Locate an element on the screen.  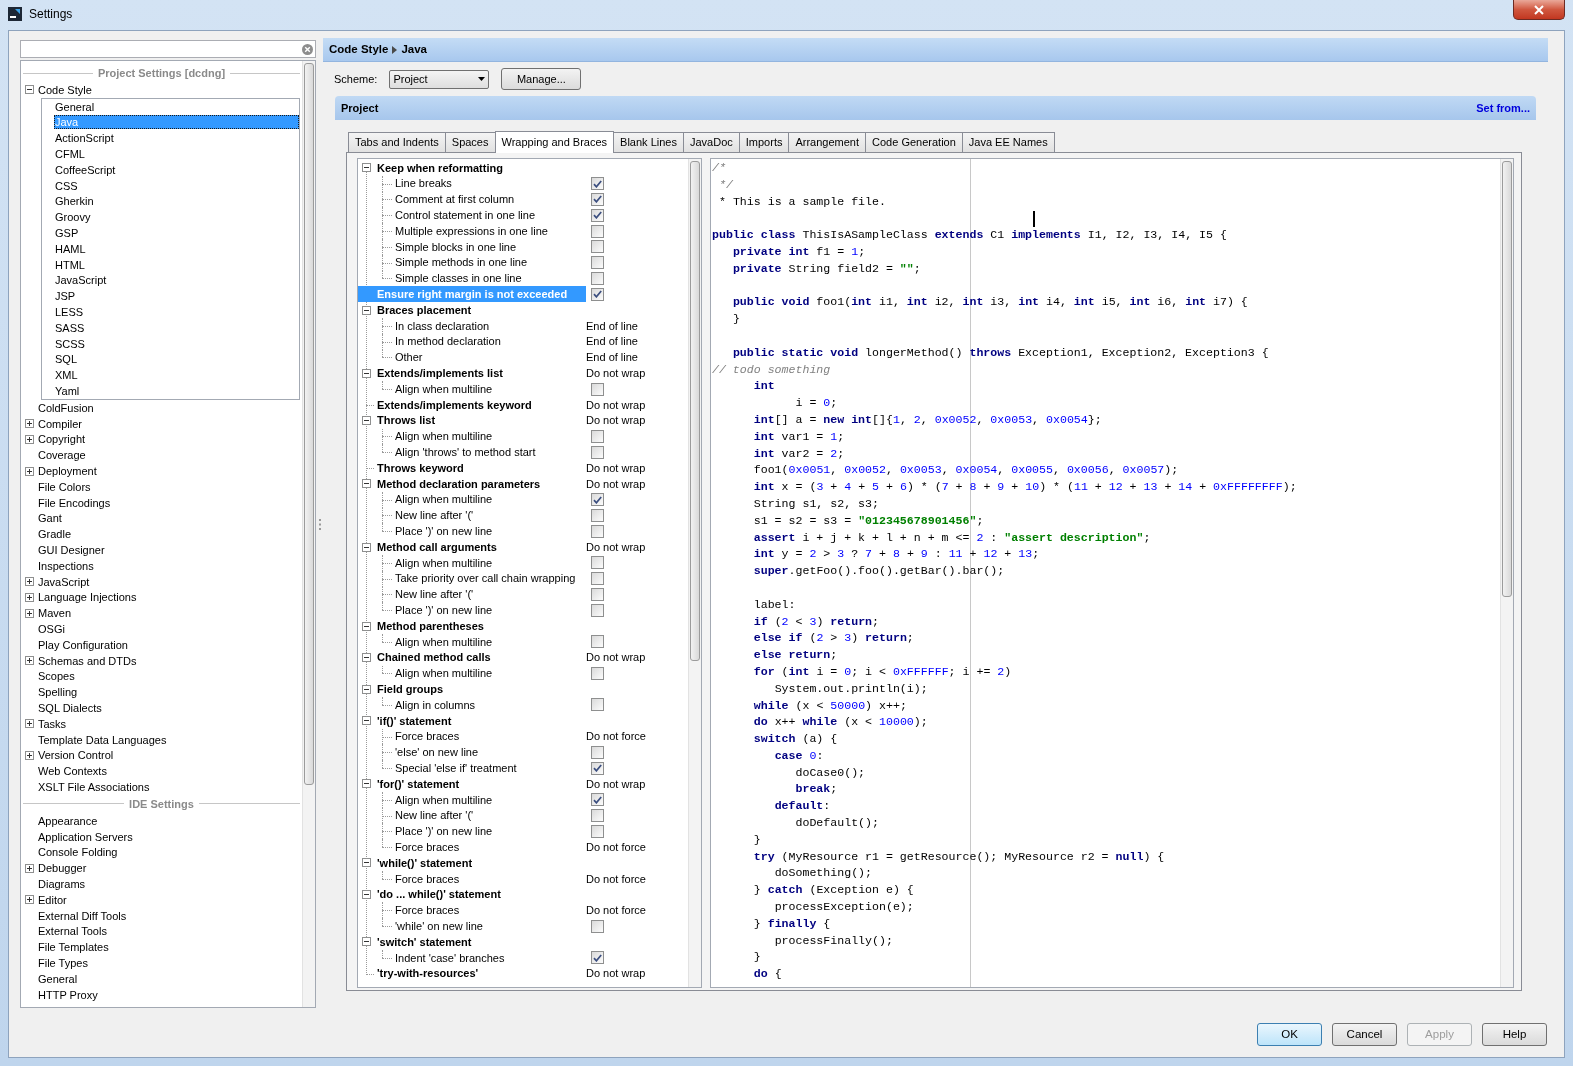
sidebar-item: Copyright is located at coordinates (62, 439).